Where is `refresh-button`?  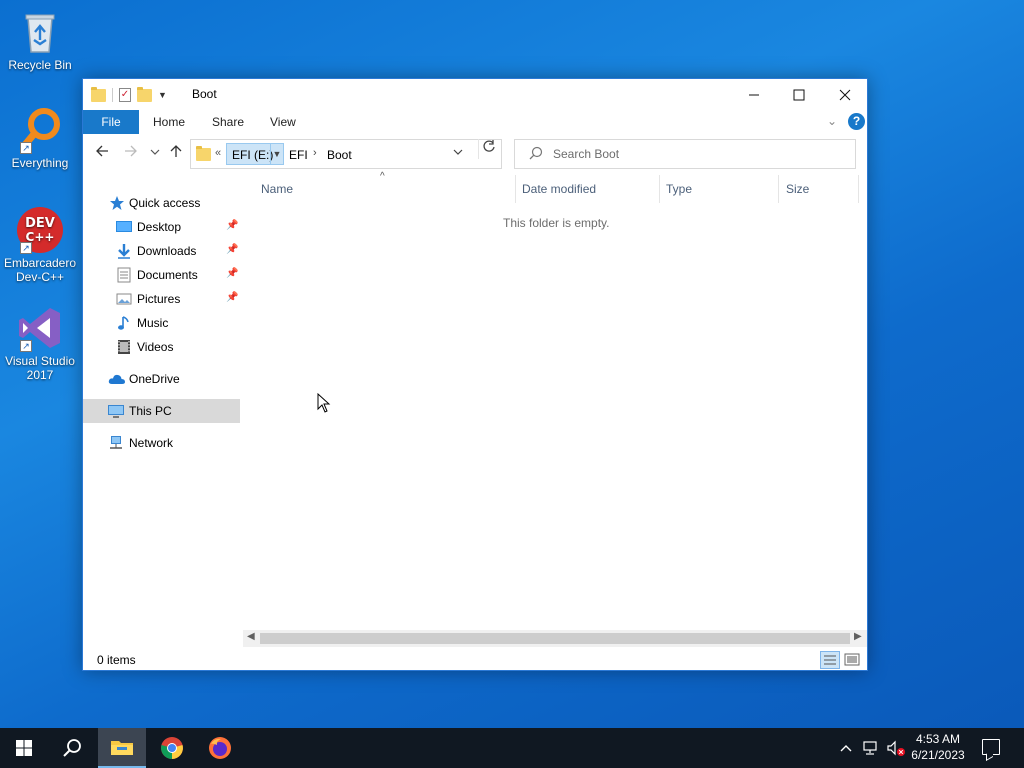
refresh-button is located at coordinates (488, 149).